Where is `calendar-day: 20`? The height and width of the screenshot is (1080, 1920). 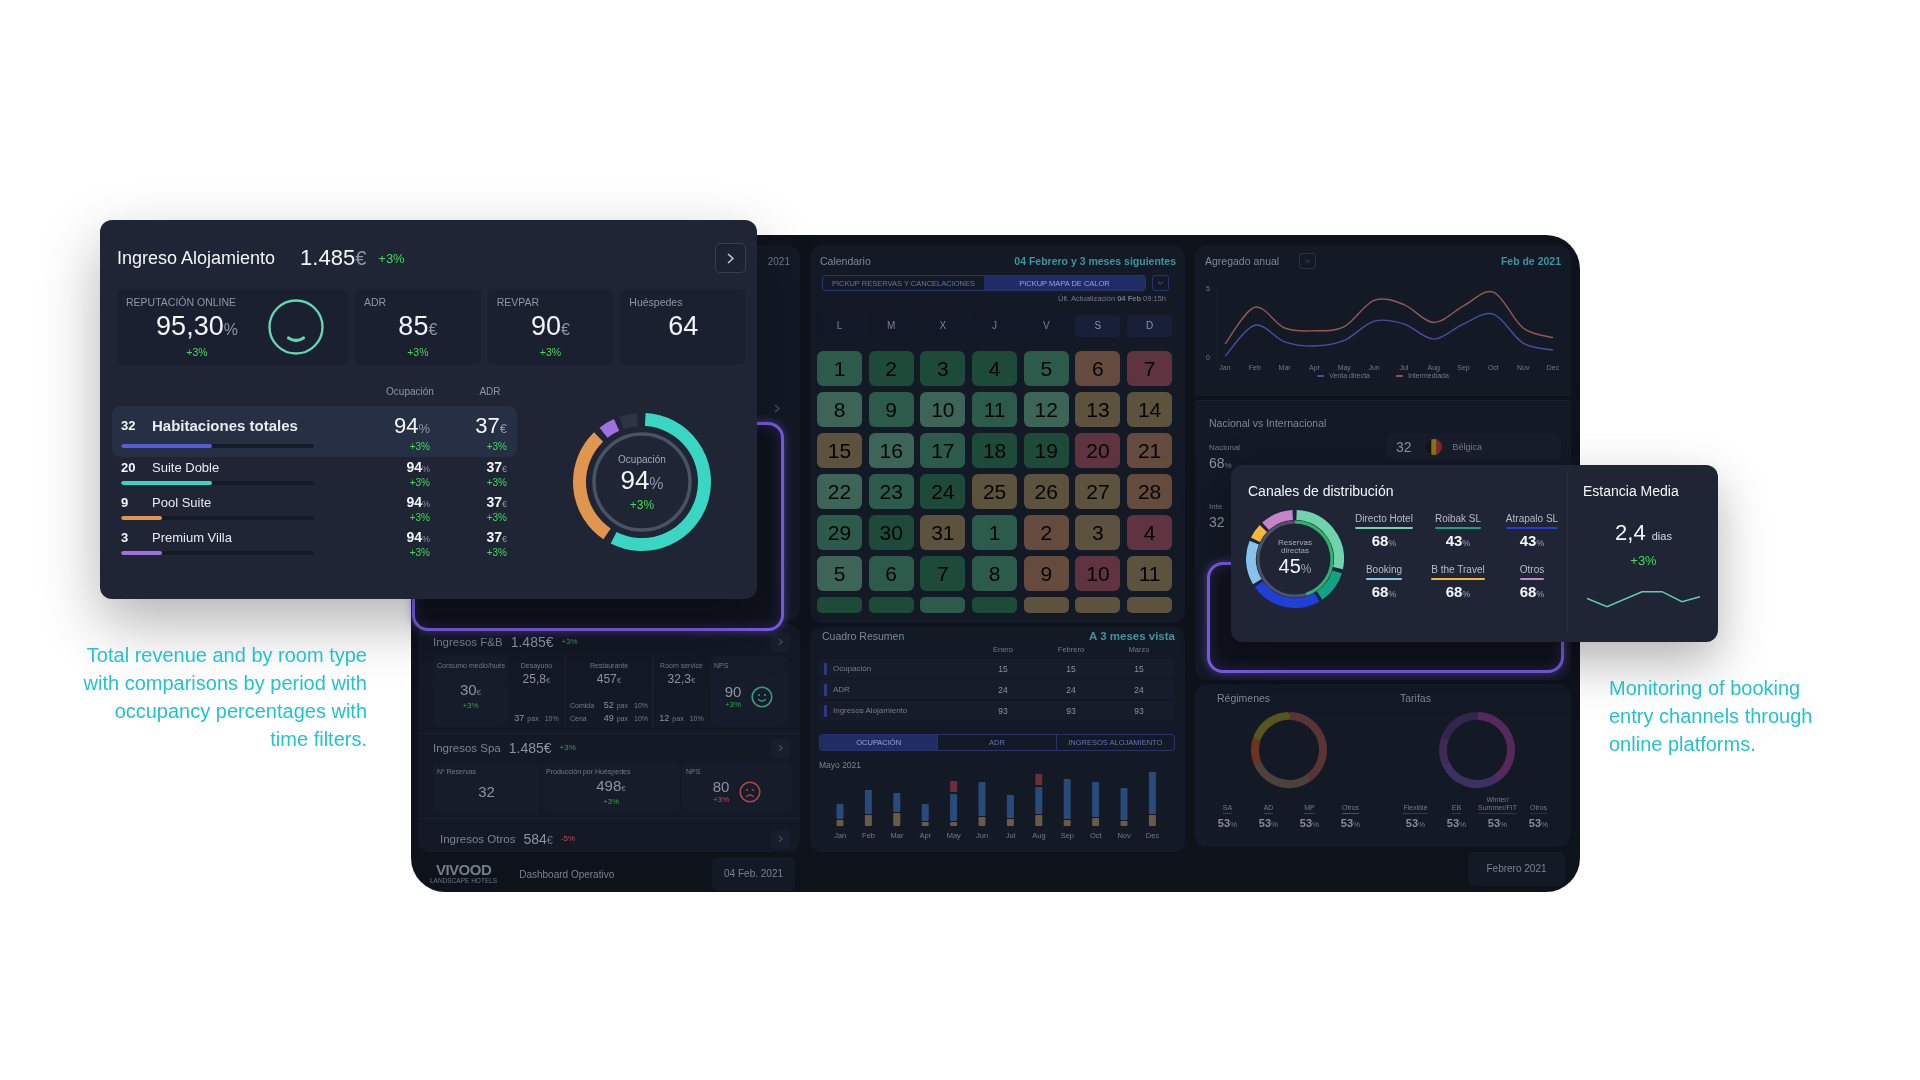
calendar-day: 20 is located at coordinates (1098, 450).